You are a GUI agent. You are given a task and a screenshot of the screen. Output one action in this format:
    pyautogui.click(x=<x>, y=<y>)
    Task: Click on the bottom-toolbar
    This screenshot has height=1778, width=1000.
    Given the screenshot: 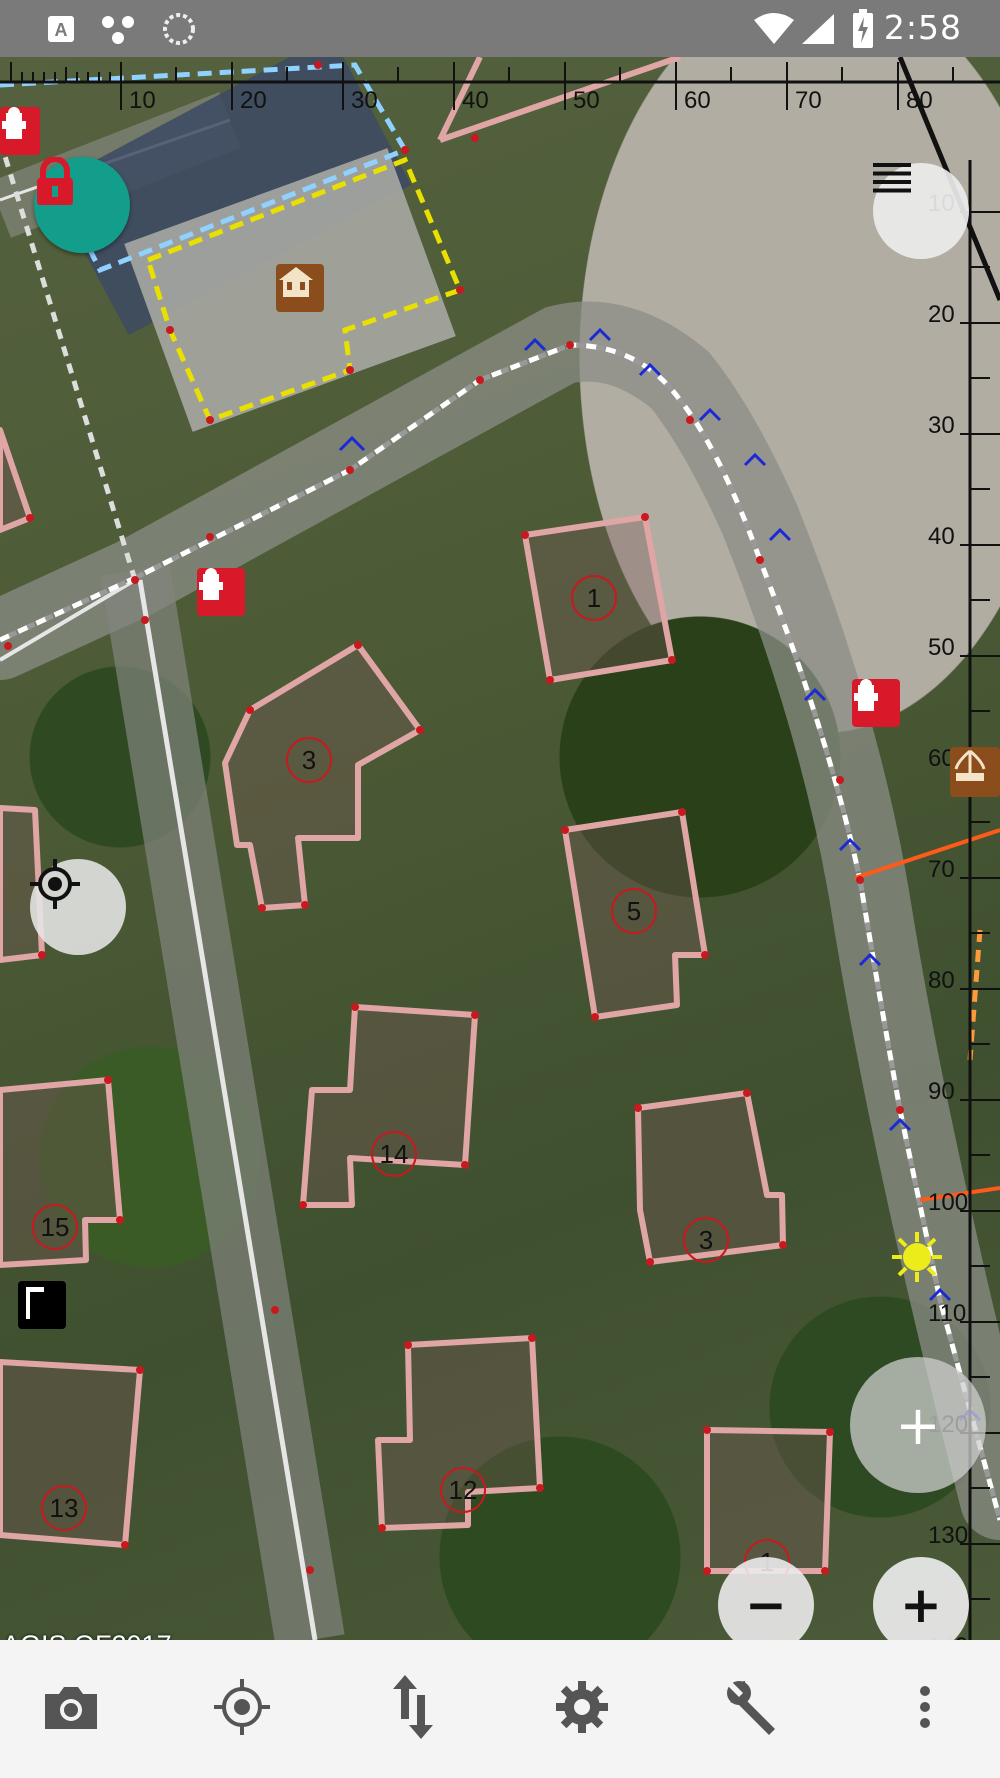 What is the action you would take?
    pyautogui.click(x=500, y=1709)
    